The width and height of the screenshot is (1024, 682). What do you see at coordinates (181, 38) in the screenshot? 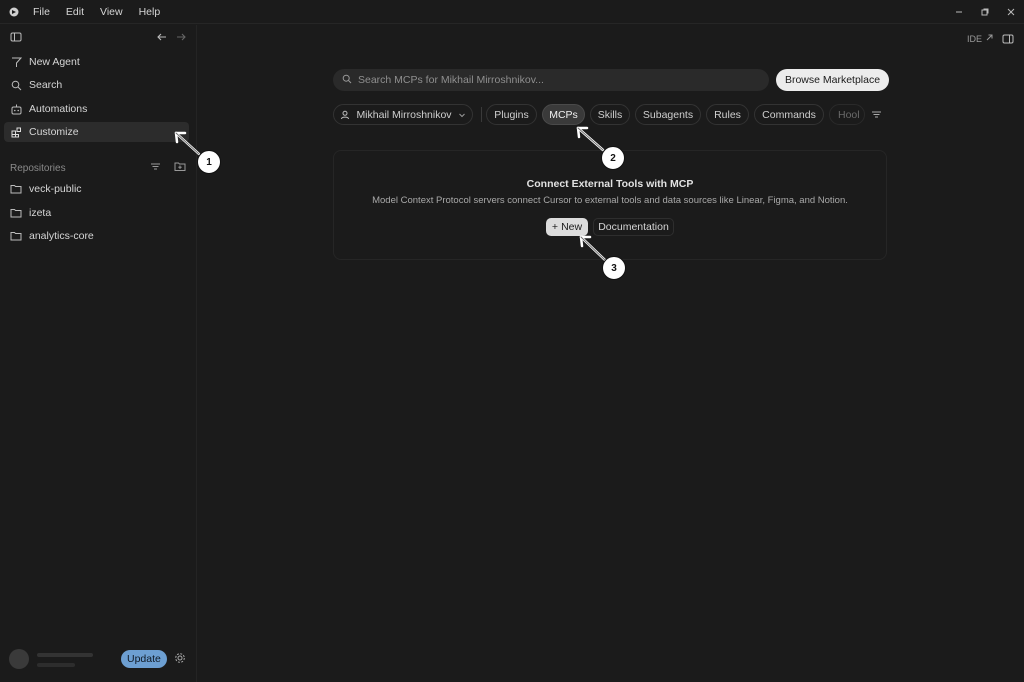
I see `forward-arrow-icon` at bounding box center [181, 38].